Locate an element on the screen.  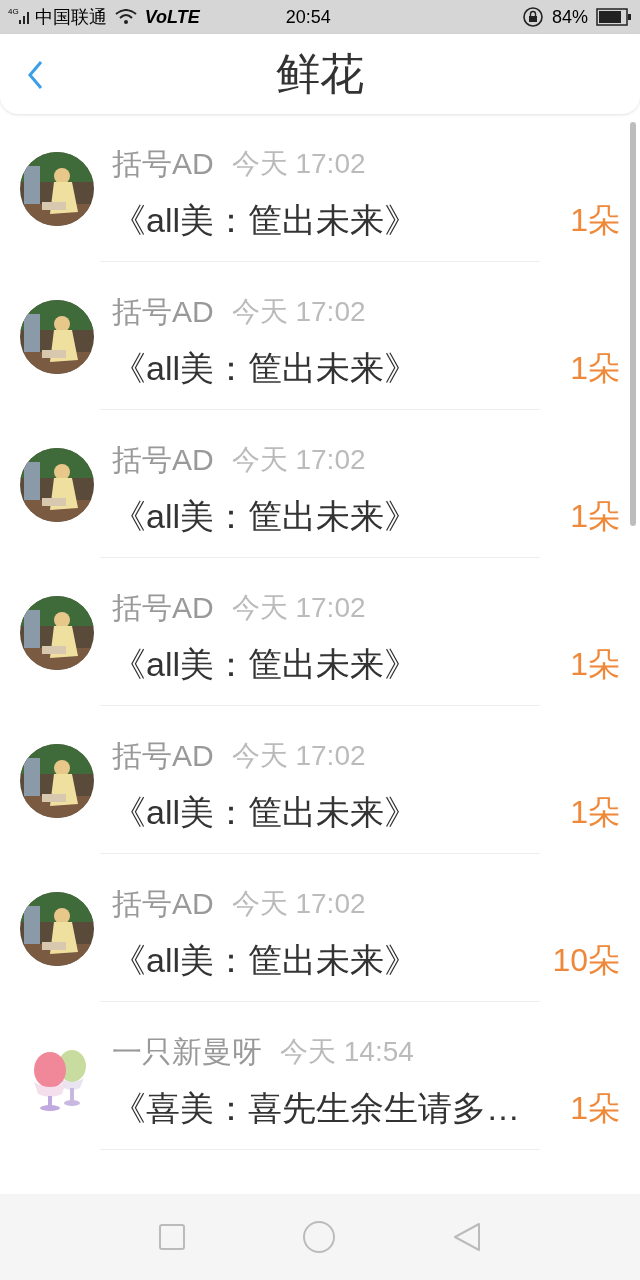
home-icon is located at coordinates (319, 1237).